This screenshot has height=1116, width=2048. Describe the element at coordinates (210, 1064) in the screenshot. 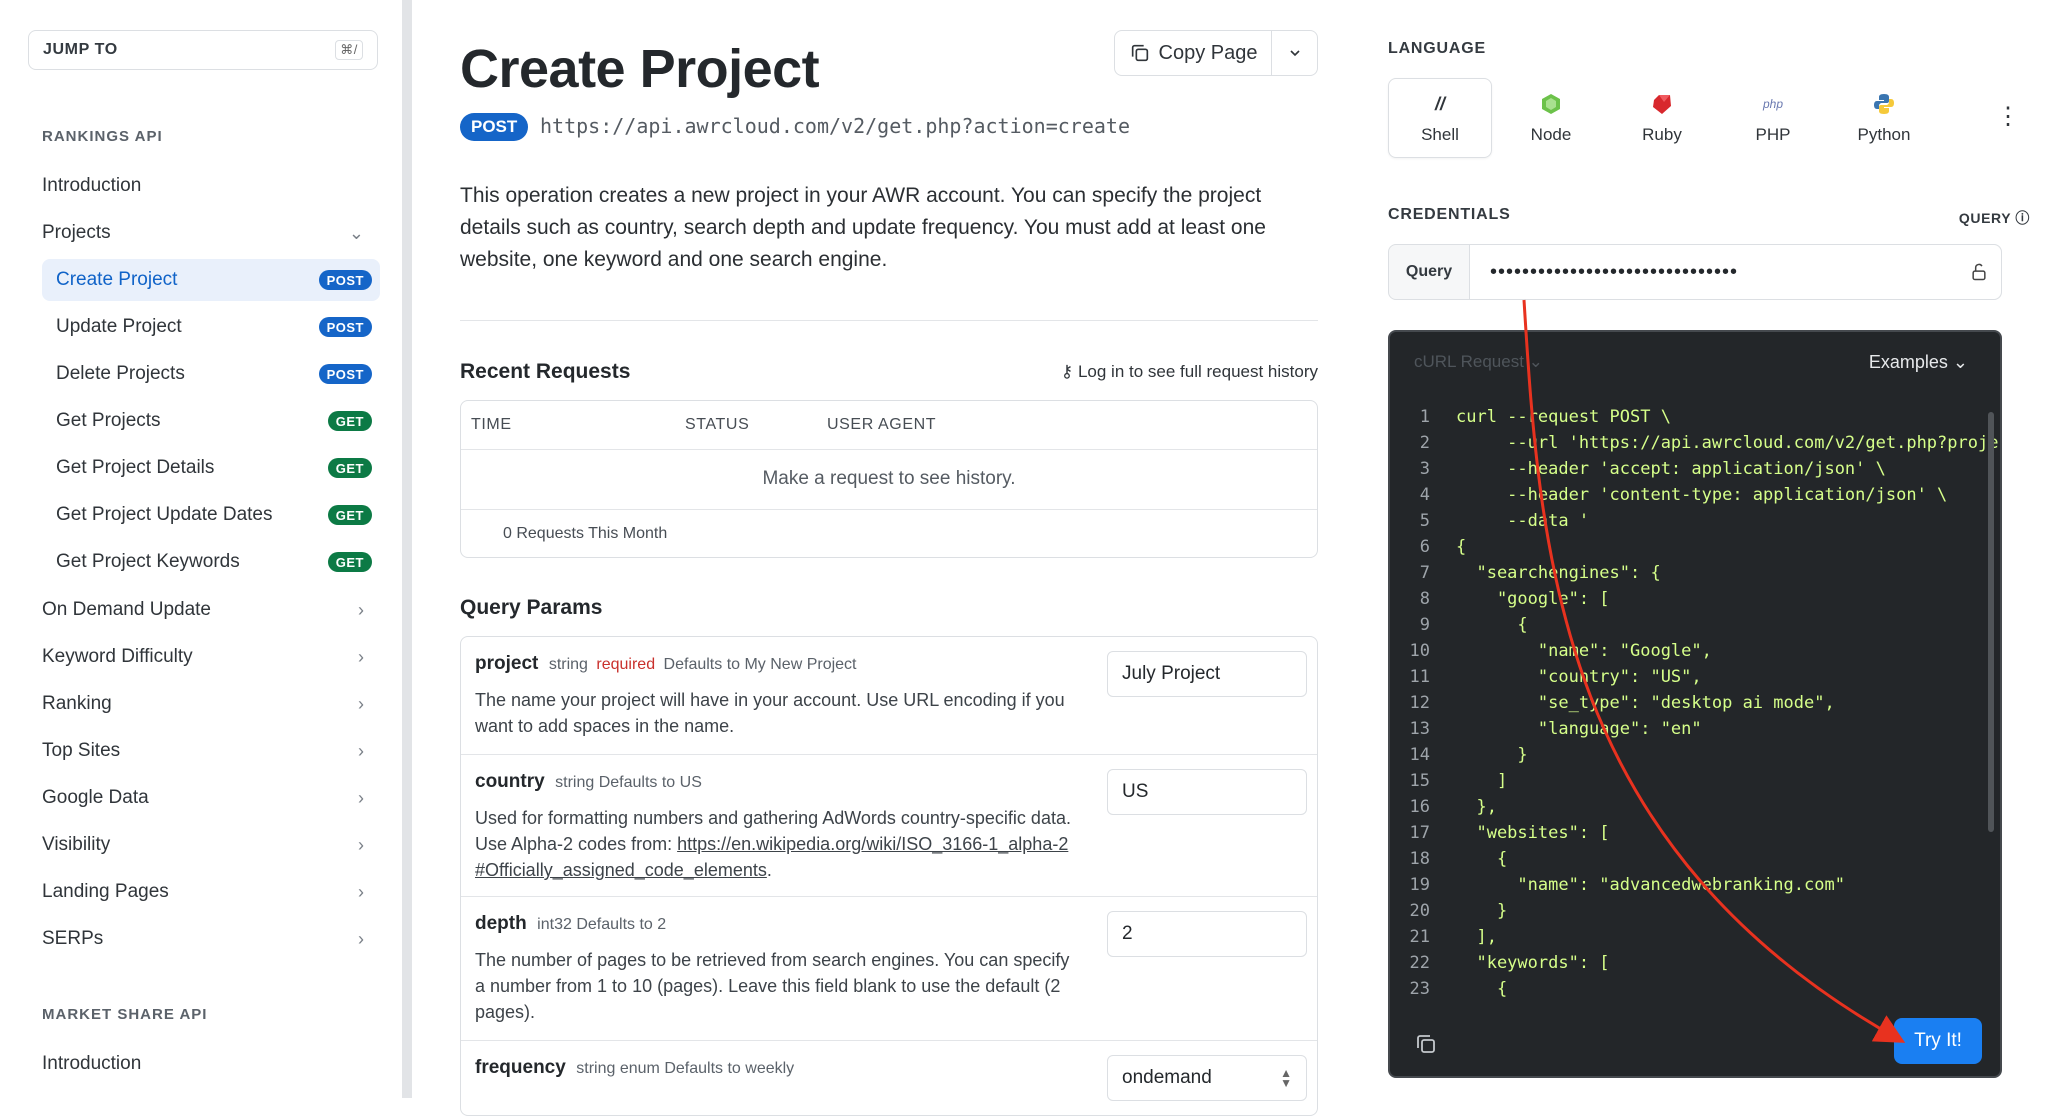

I see `nav-market-share-introduction: Introduction` at that location.